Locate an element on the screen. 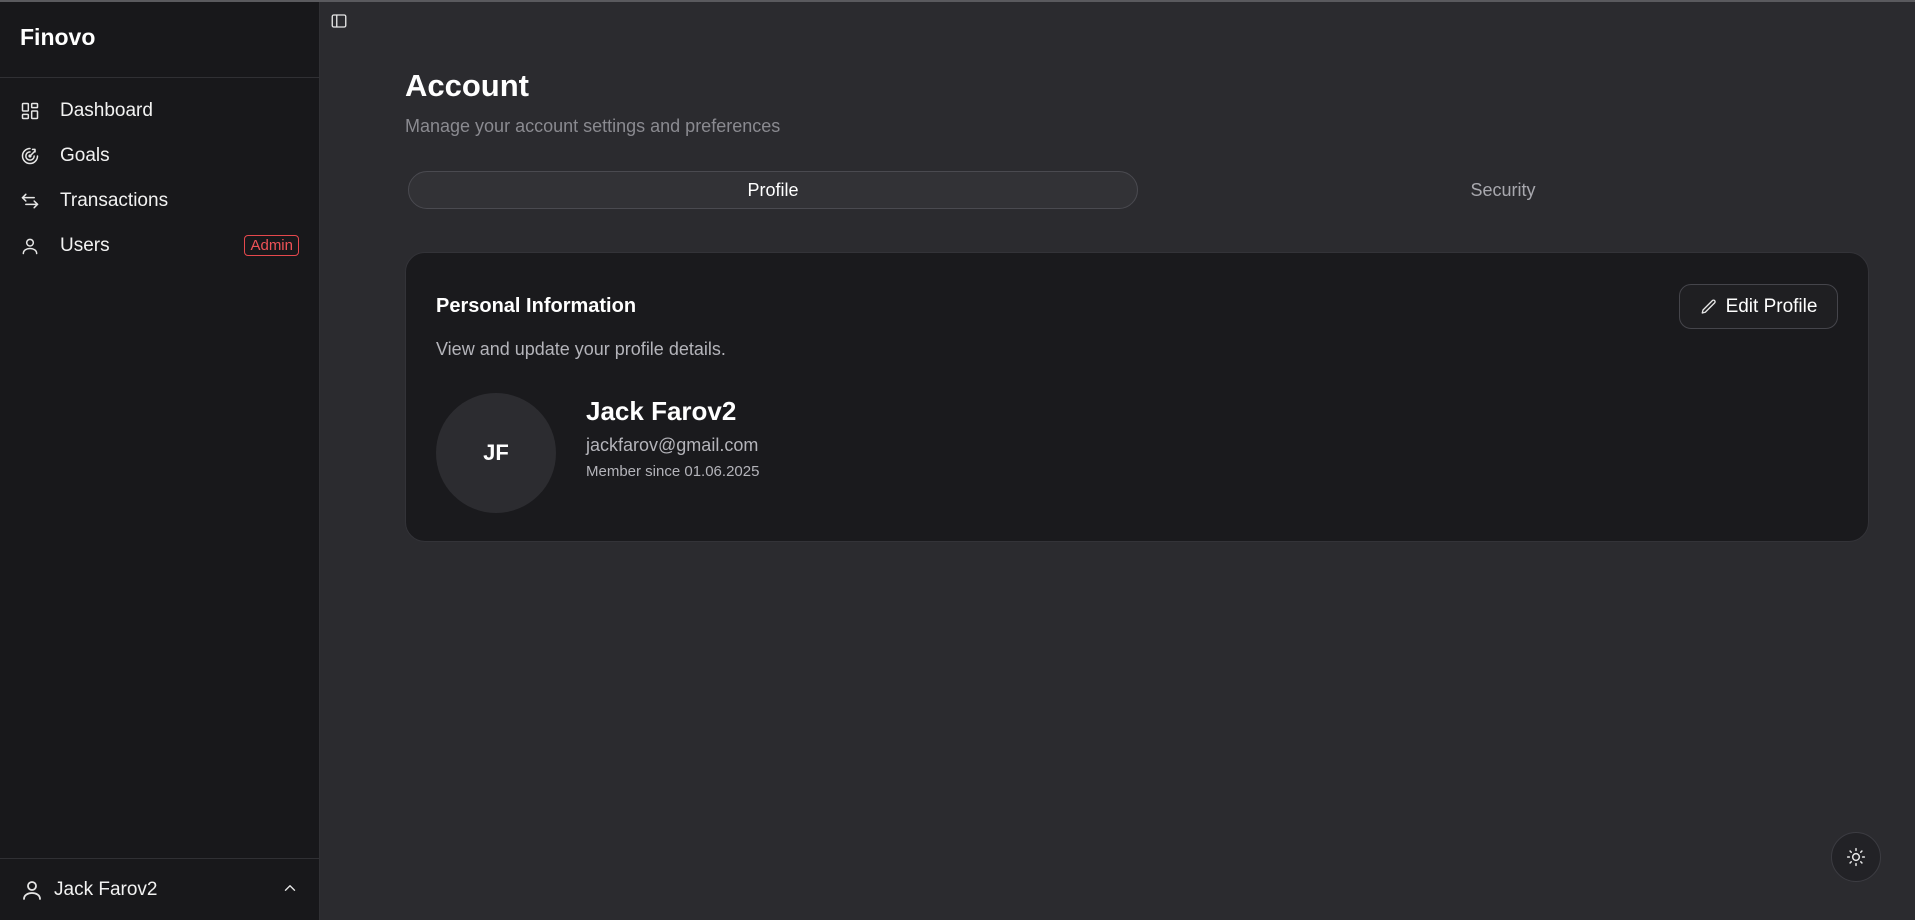 Image resolution: width=1915 pixels, height=920 pixels. sidebar-nav: Dashboard Goals Transactions Users Admin is located at coordinates (159, 173).